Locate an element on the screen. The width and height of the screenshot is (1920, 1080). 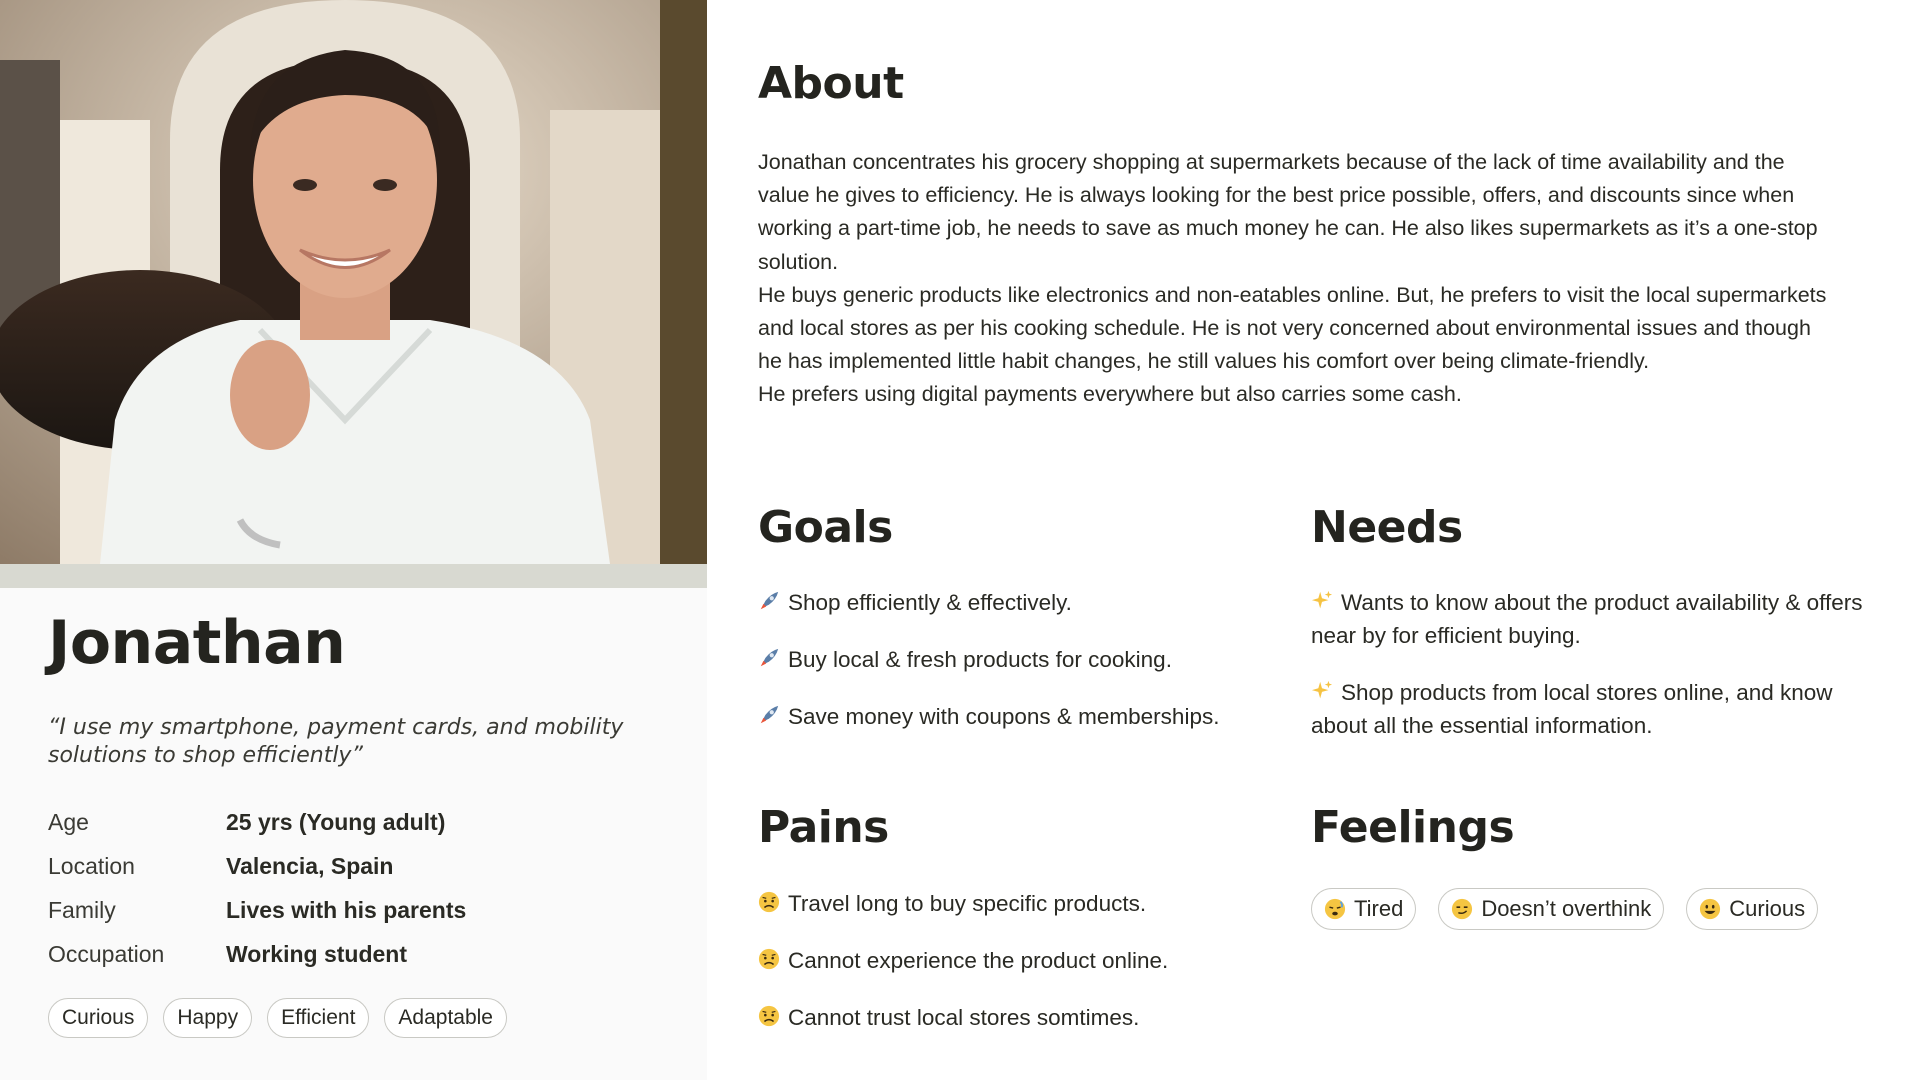
feeling-label: Doesn’t overthink is located at coordinates (1566, 908).